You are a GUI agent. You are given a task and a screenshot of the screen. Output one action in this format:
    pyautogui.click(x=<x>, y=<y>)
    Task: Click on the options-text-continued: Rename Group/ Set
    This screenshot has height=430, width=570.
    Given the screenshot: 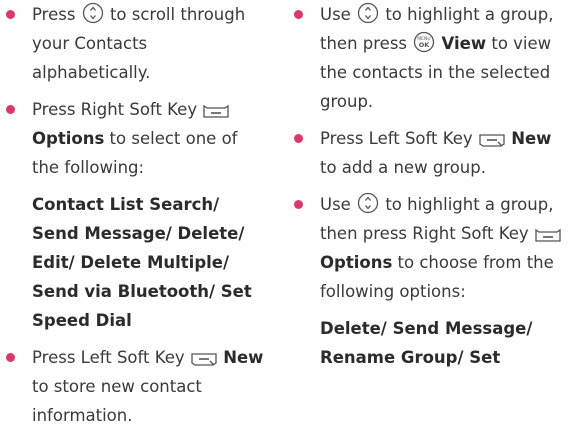 What is the action you would take?
    pyautogui.click(x=410, y=357)
    